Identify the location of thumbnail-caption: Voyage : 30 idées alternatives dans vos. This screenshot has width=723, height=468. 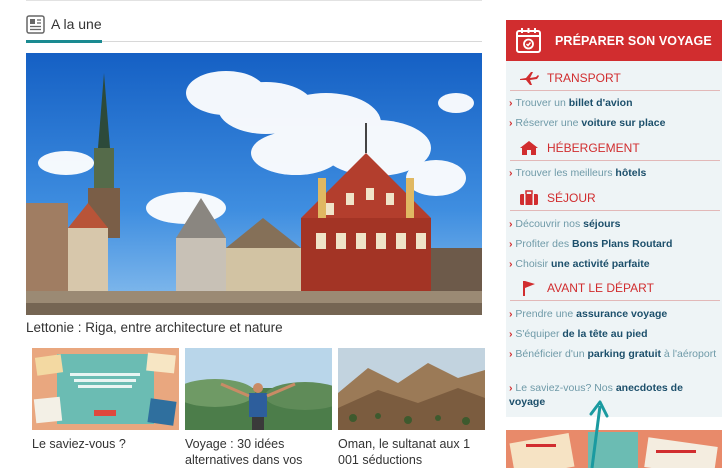
(258, 452).